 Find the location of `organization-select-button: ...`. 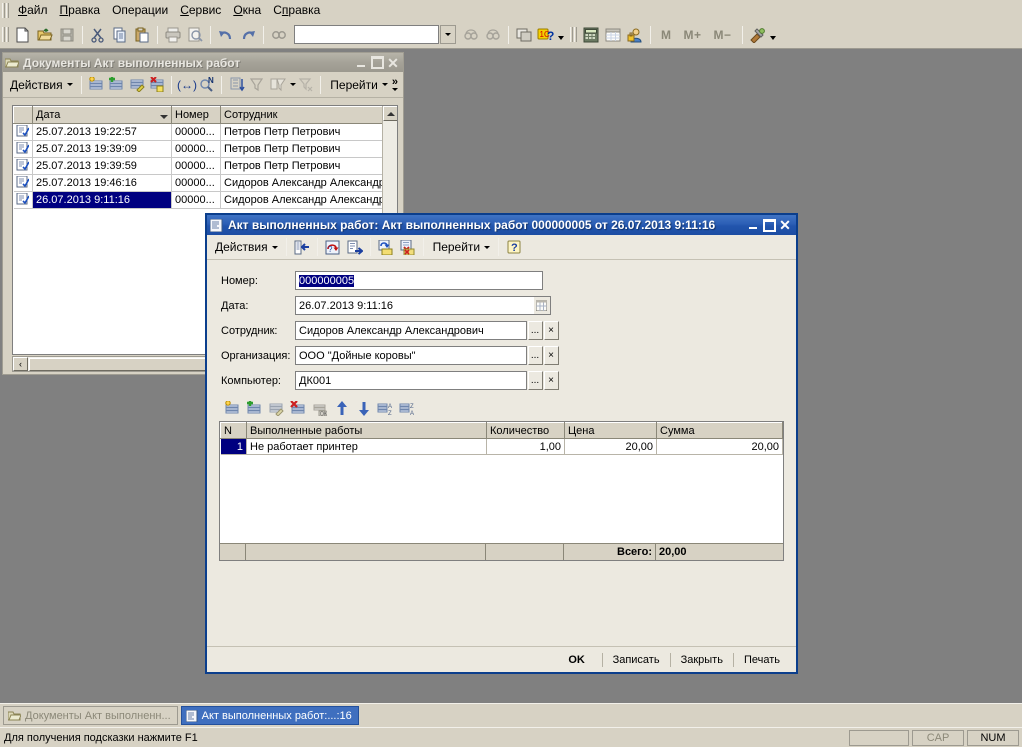

organization-select-button: ... is located at coordinates (535, 355).